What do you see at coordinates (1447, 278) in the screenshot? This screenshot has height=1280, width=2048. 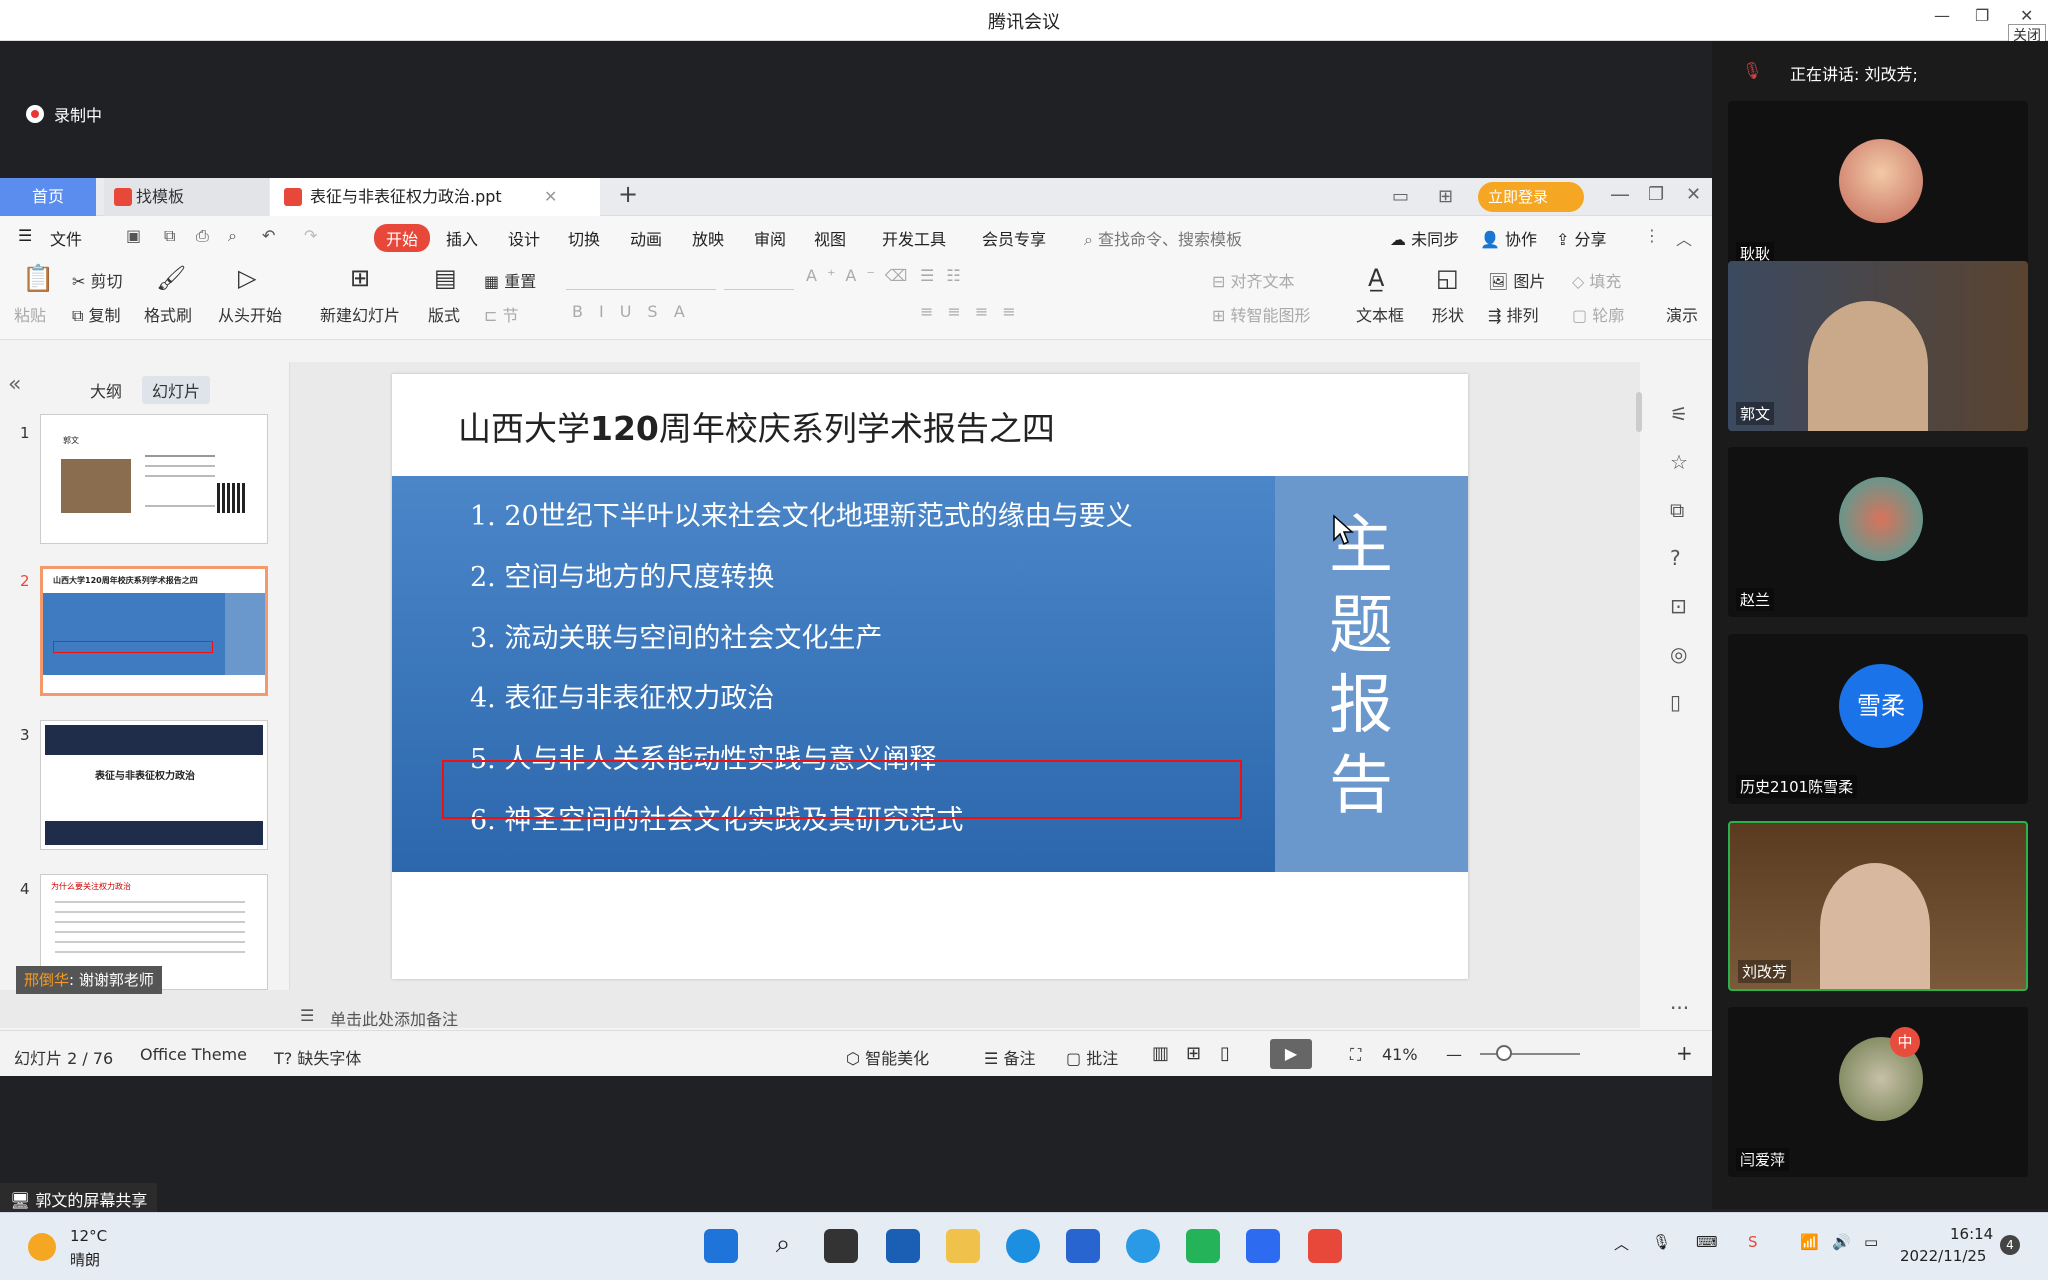 I see `shape-icon: ◱` at bounding box center [1447, 278].